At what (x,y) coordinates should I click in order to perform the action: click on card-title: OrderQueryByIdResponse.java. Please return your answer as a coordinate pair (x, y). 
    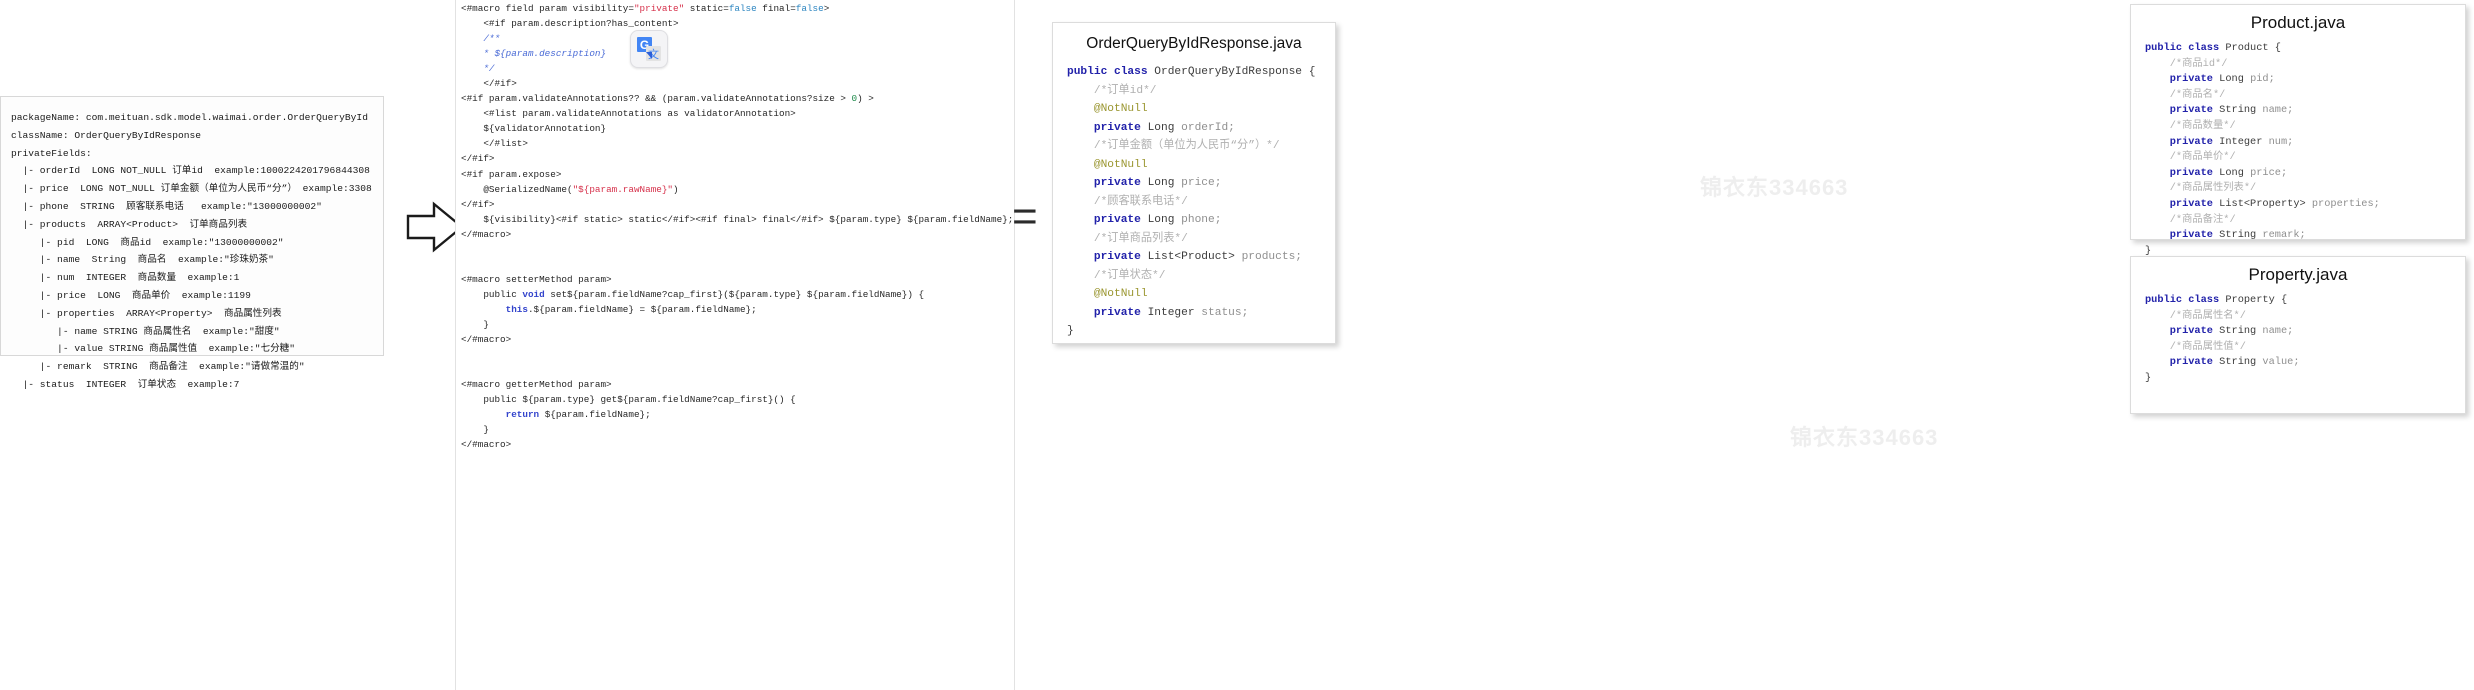
    Looking at the image, I should click on (1194, 43).